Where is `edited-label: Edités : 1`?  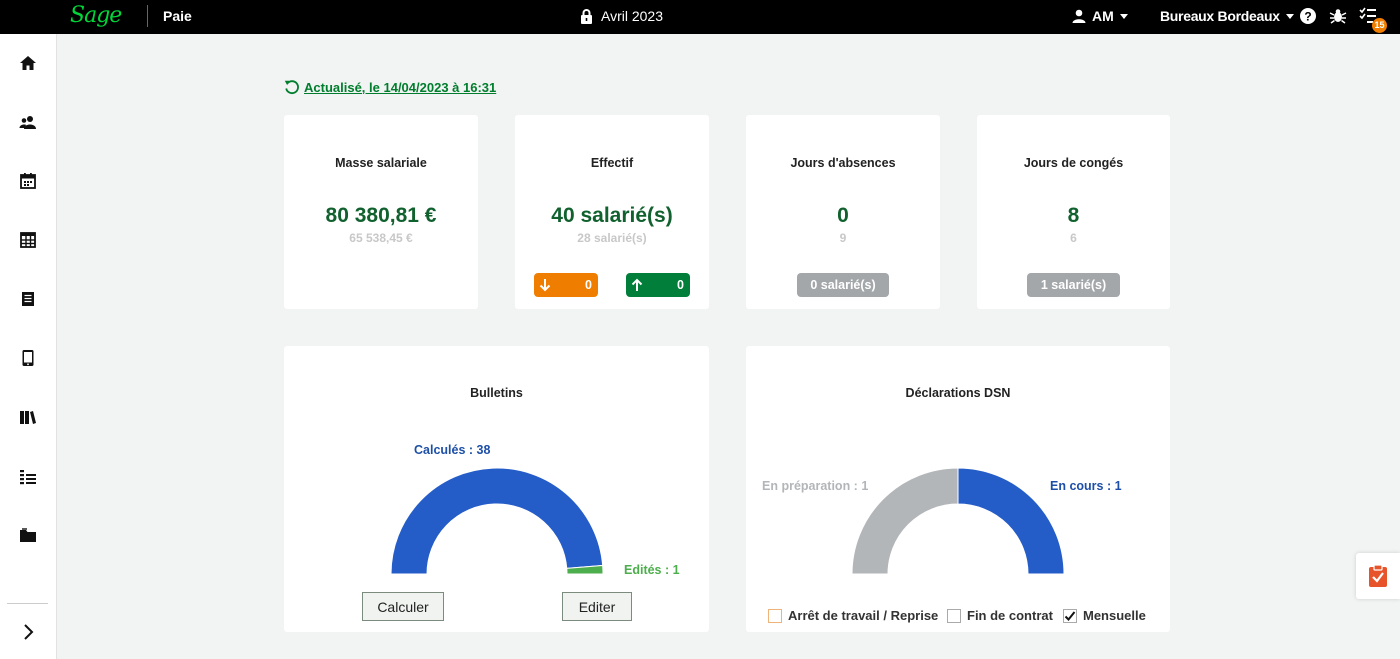
edited-label: Edités : 1 is located at coordinates (652, 570).